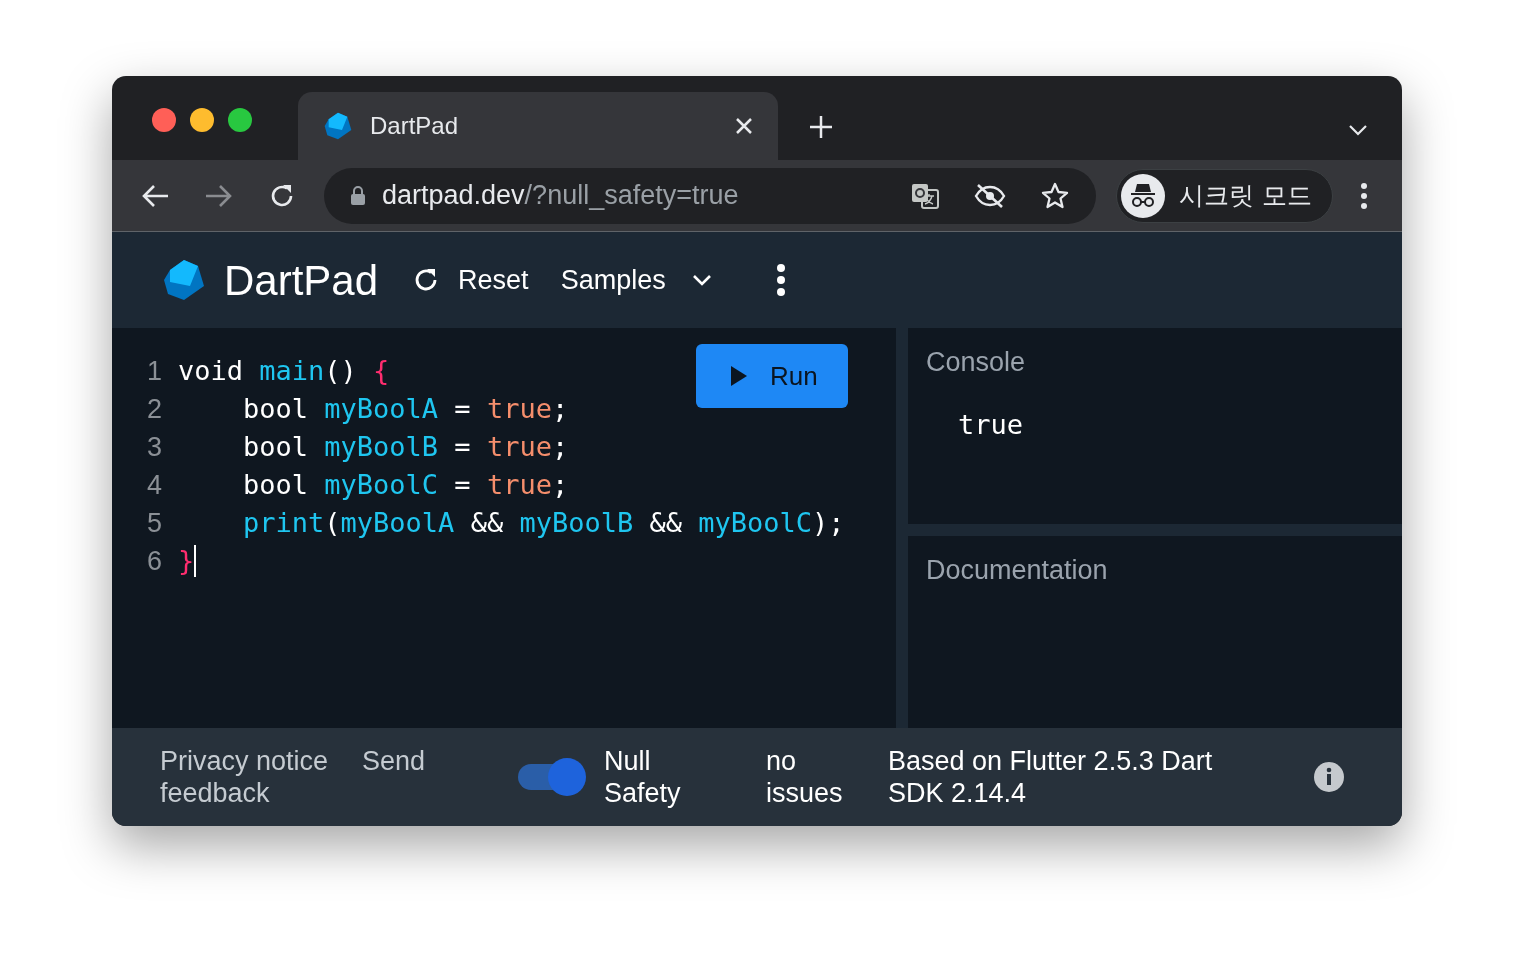 The height and width of the screenshot is (974, 1514). Describe the element at coordinates (1143, 195) in the screenshot. I see `incognito-icon` at that location.